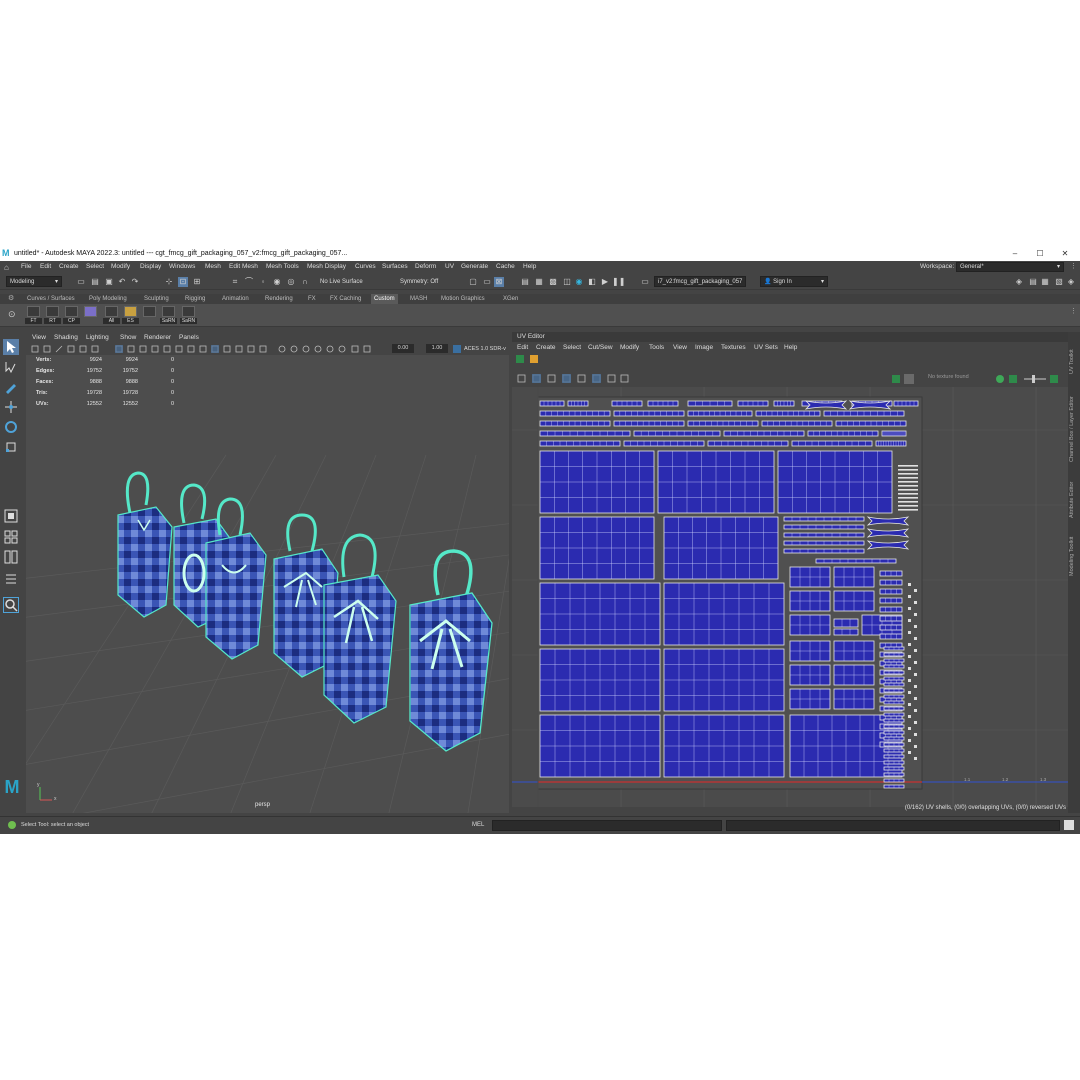  I want to click on tab-uv-toolkit: UV Toolkit, so click(1072, 354).